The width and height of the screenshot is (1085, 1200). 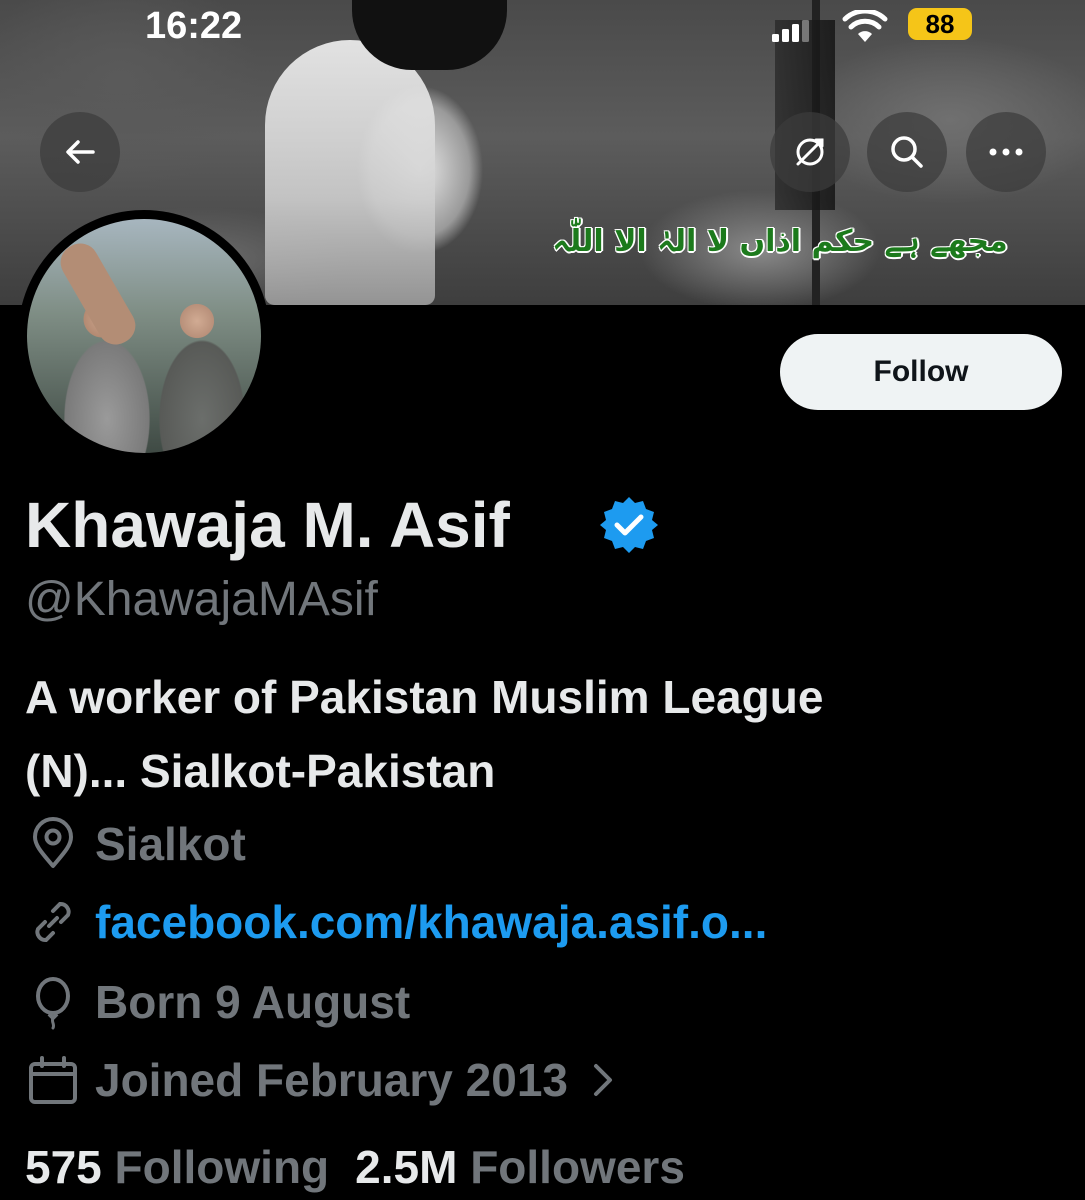 What do you see at coordinates (790, 31) in the screenshot?
I see `cellular-signal-icon` at bounding box center [790, 31].